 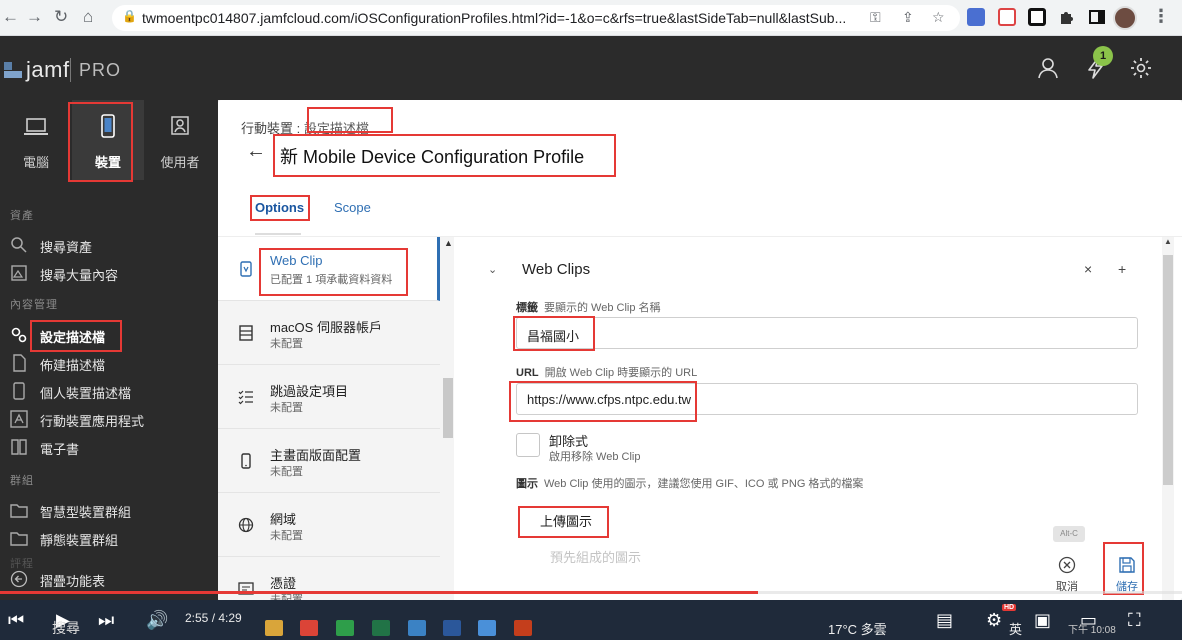 What do you see at coordinates (34, 17) in the screenshot?
I see `forward-icon: →` at bounding box center [34, 17].